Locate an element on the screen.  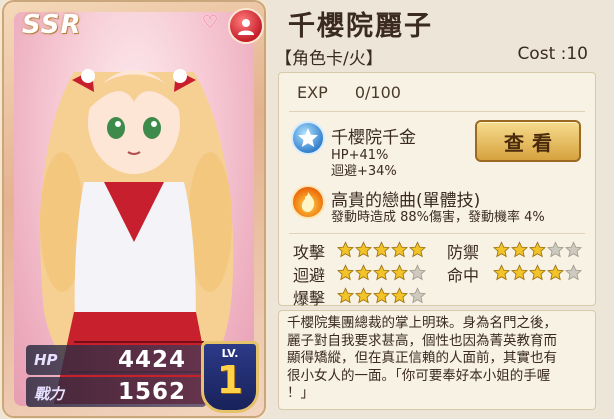
description-line: 麗子對自我要求甚高，個性也因為菁英教育而 is located at coordinates (422, 340).